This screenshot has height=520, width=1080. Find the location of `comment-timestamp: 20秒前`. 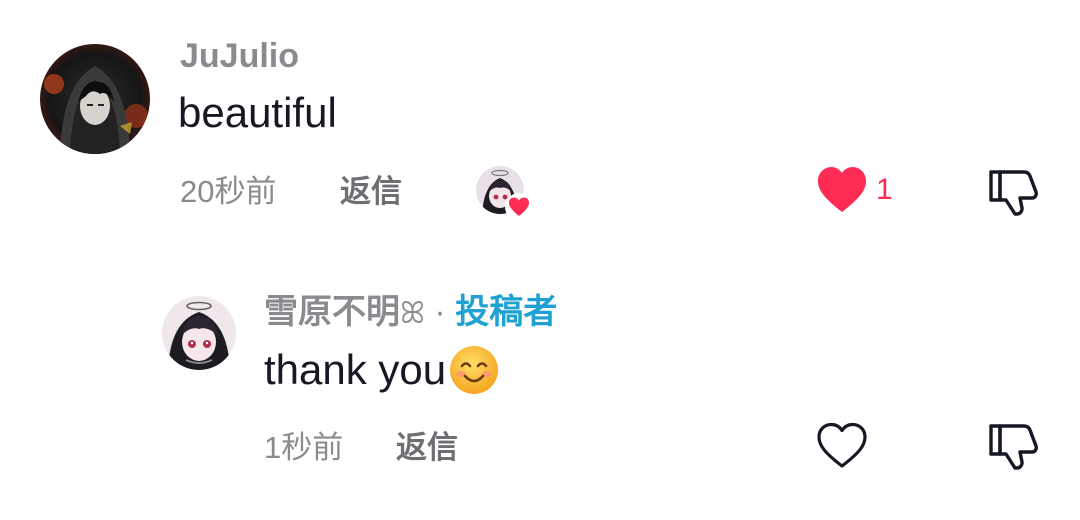

comment-timestamp: 20秒前 is located at coordinates (228, 191).